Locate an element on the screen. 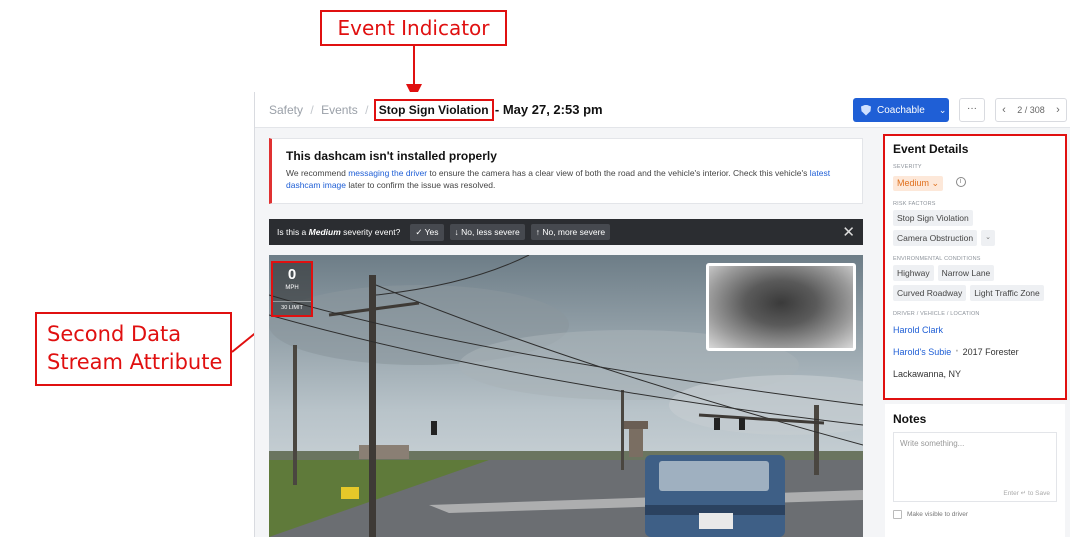 This screenshot has height=537, width=1078. severity-section: SEVERITY Medium ⌄ i is located at coordinates (975, 177).